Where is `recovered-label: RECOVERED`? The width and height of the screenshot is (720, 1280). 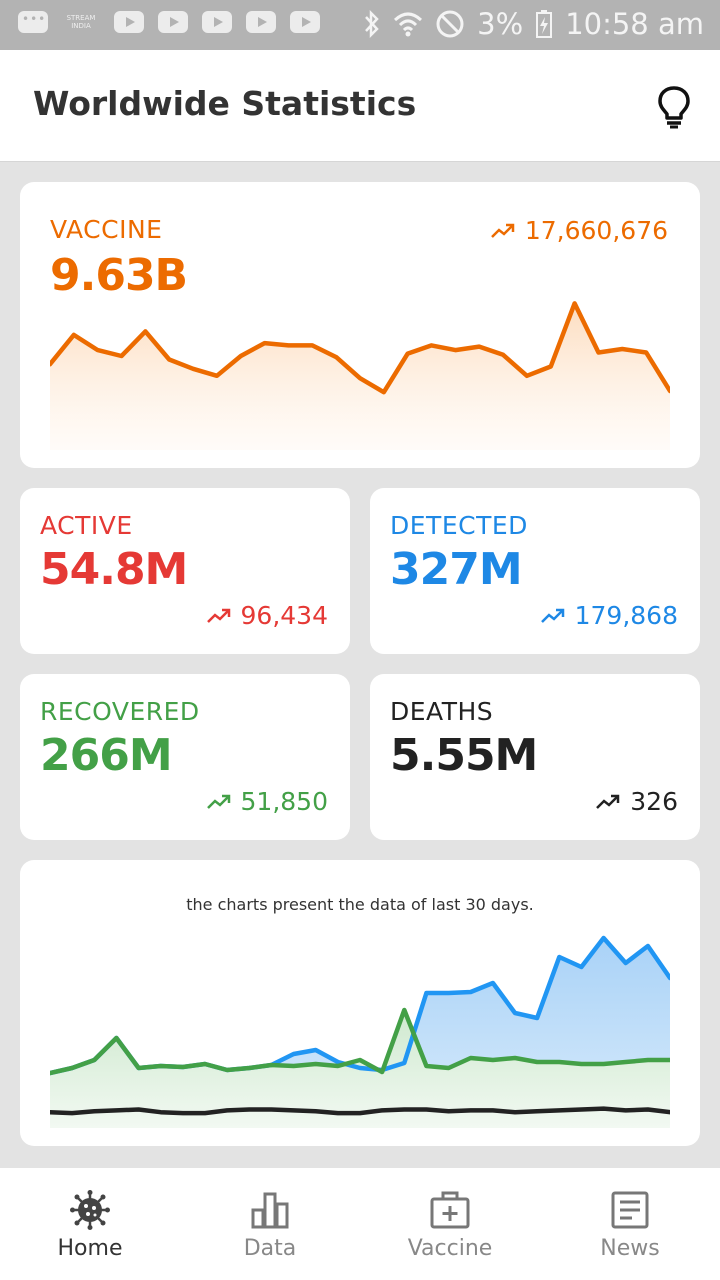 recovered-label: RECOVERED is located at coordinates (120, 711).